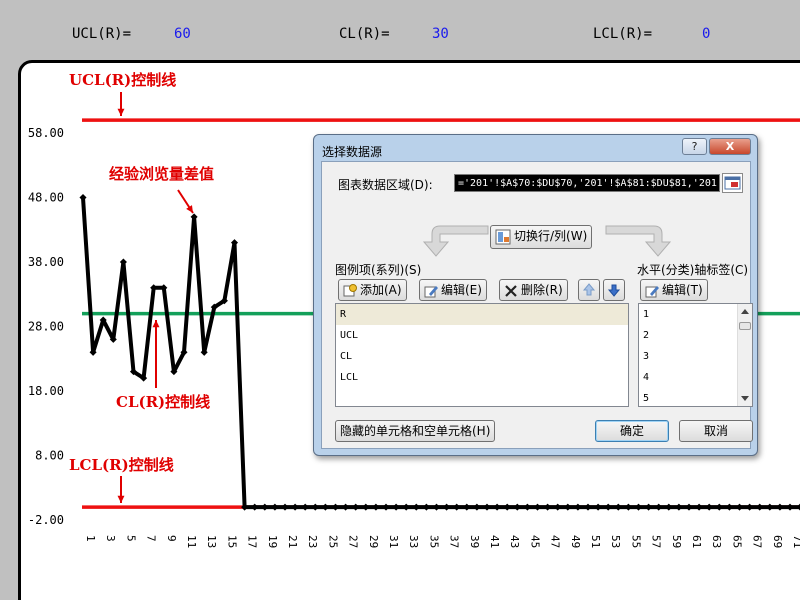 The image size is (800, 600). I want to click on edit-series-button: 编辑(E), so click(453, 290).